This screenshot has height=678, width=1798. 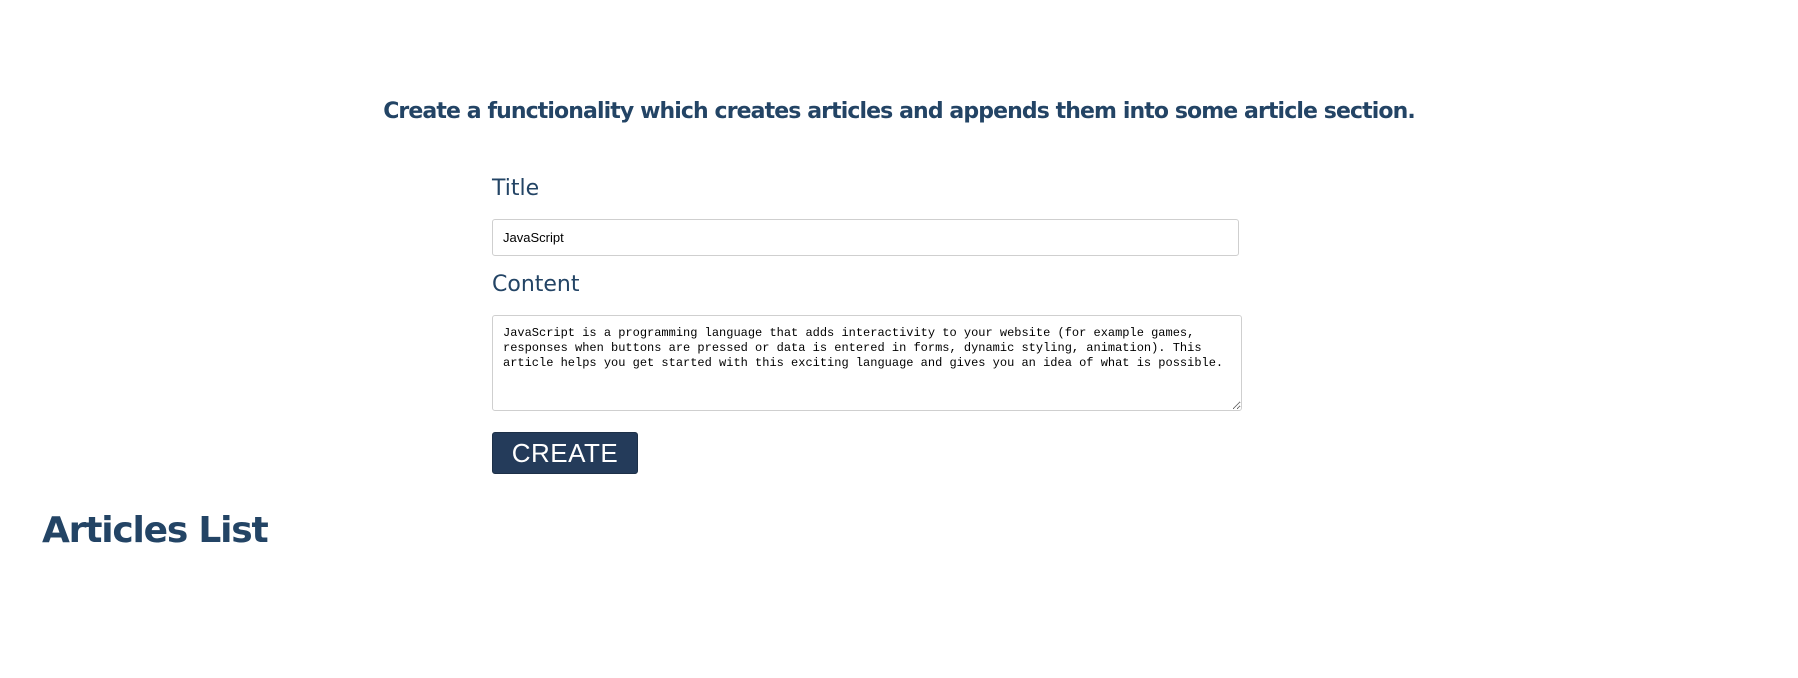 What do you see at coordinates (155, 530) in the screenshot?
I see `articles-list-heading: Articles List` at bounding box center [155, 530].